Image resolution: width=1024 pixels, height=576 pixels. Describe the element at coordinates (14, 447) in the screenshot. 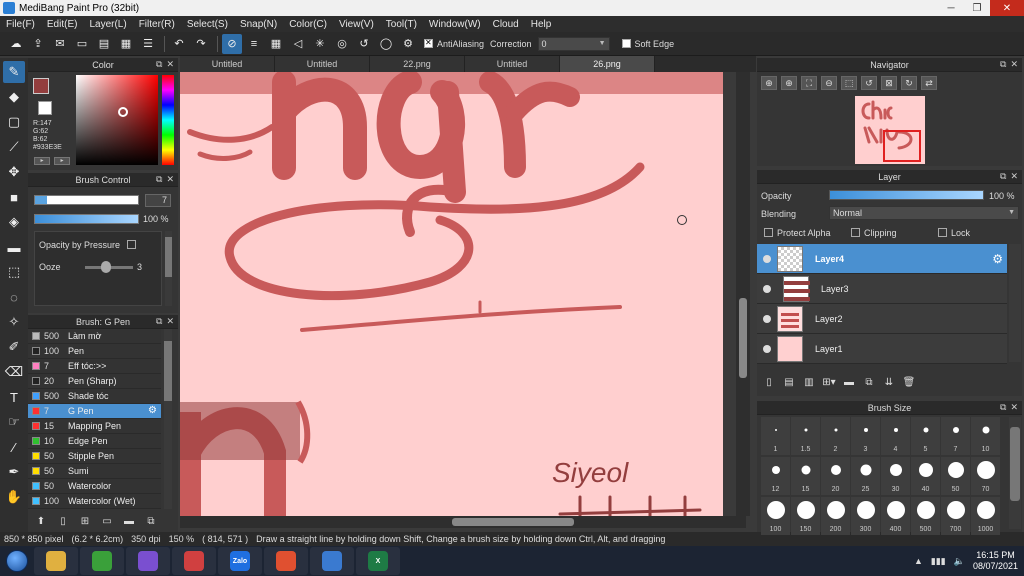

I see `divide-tool-icon: ⁄` at that location.